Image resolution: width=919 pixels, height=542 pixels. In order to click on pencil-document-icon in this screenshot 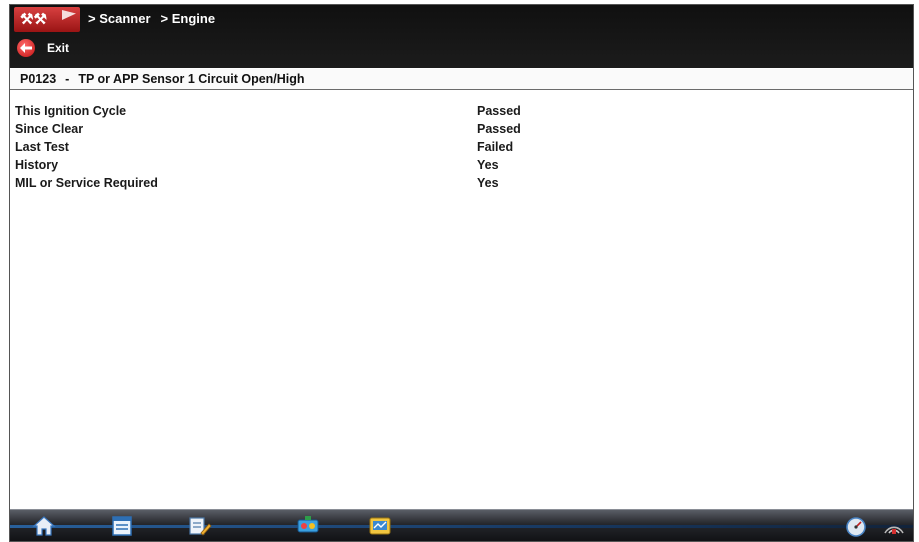, I will do `click(200, 526)`.